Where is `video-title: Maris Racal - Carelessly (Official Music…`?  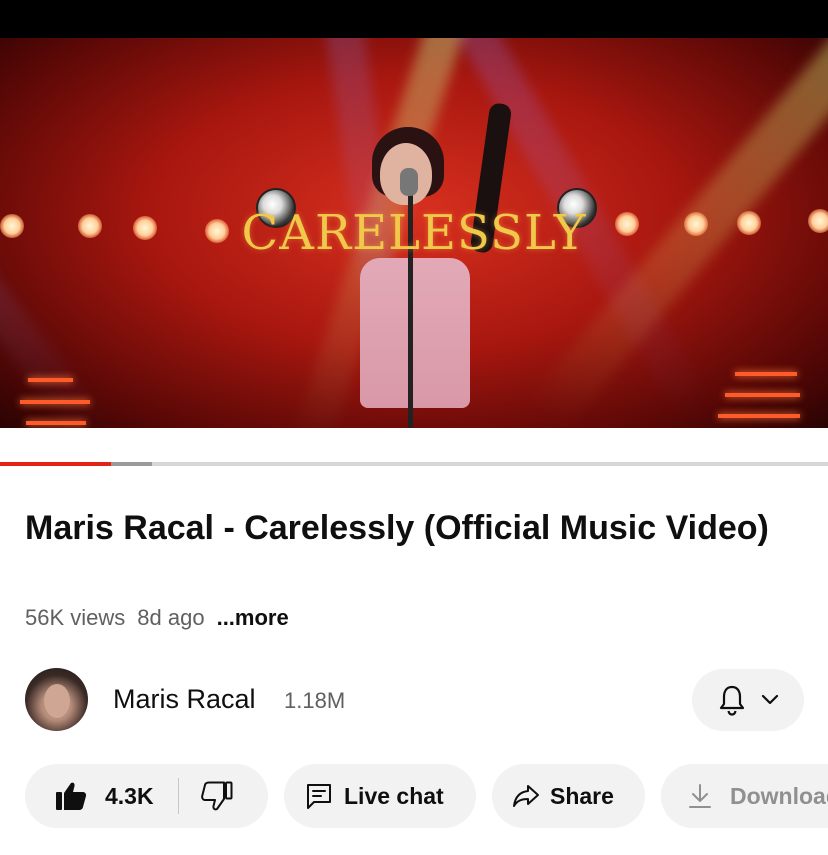
video-title: Maris Racal - Carelessly (Official Music… is located at coordinates (397, 528).